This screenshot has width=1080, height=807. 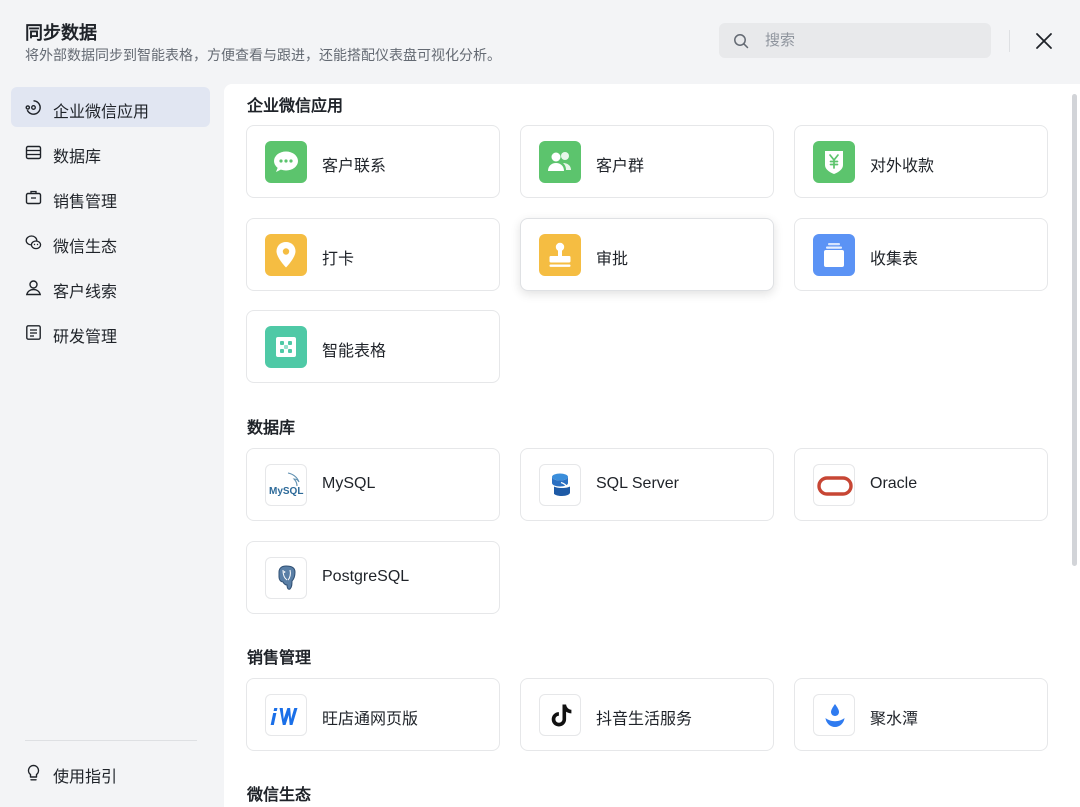 What do you see at coordinates (286, 484) in the screenshot?
I see `mysql-logo: MySQL` at bounding box center [286, 484].